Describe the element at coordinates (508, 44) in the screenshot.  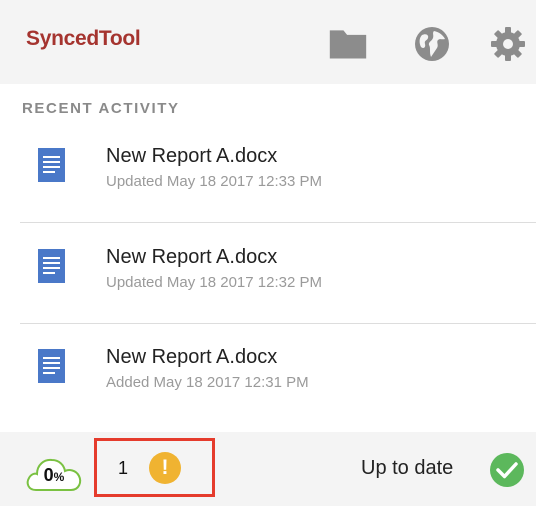
I see `gear-icon` at that location.